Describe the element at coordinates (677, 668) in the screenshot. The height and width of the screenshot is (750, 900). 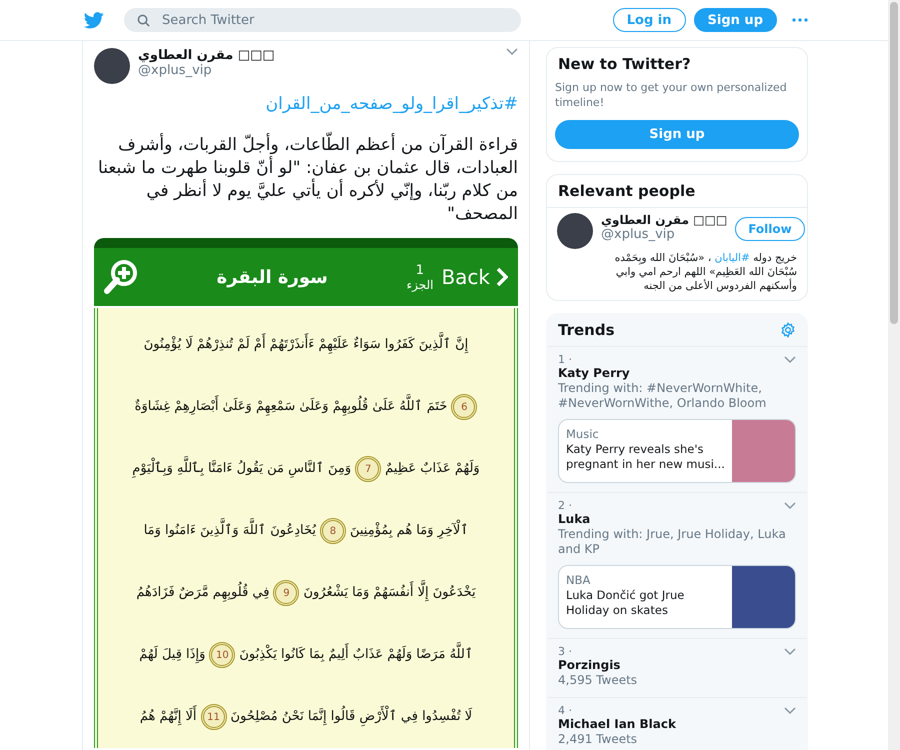
I see `trend-item: 3 · Porzingis 4,595 Tweets` at that location.